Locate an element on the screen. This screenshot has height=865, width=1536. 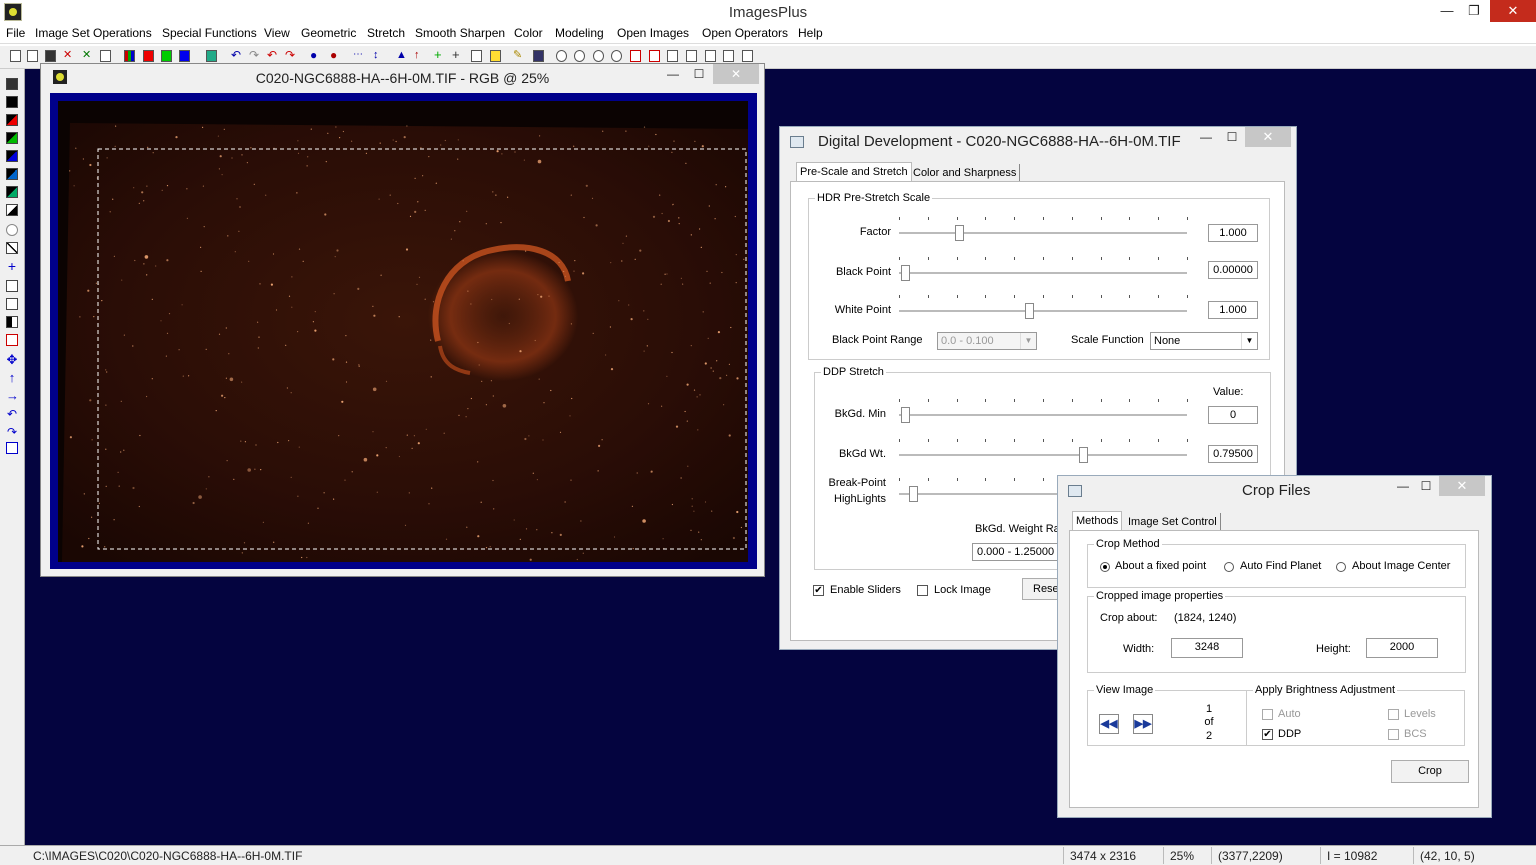
menu-stretch: Stretch is located at coordinates (386, 33).